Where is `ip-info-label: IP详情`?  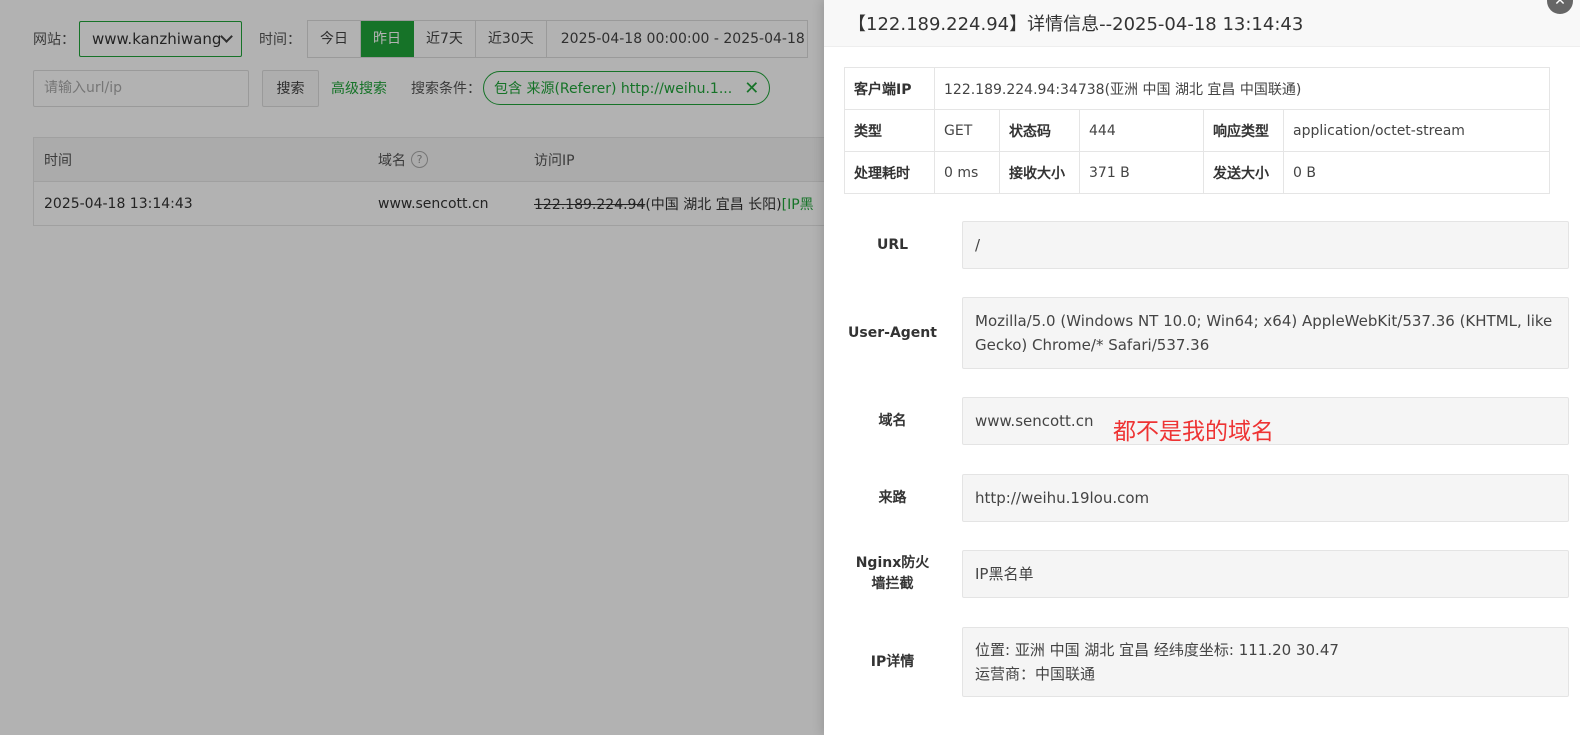
ip-info-label: IP详情 is located at coordinates (892, 661).